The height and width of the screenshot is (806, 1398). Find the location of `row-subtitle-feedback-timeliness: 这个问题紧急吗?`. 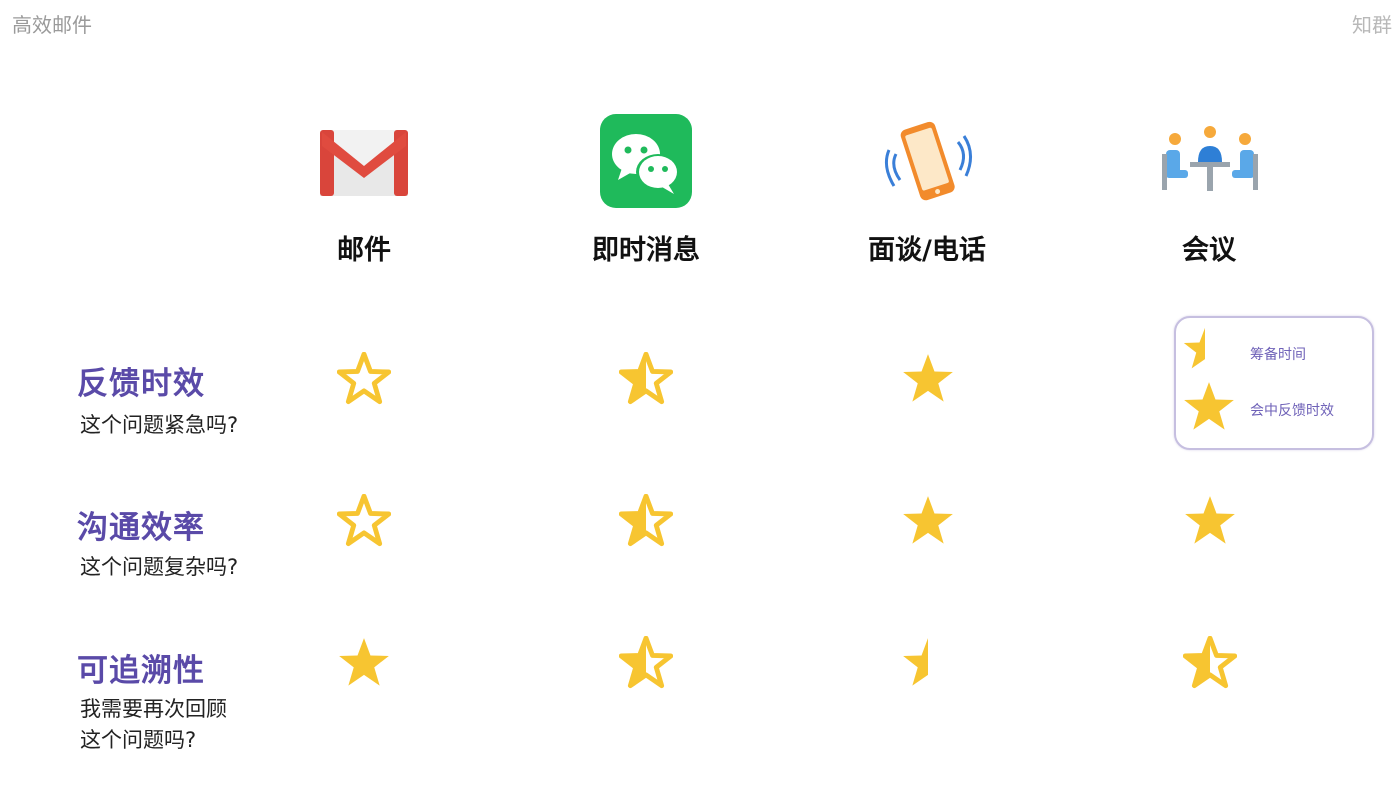

row-subtitle-feedback-timeliness: 这个问题紧急吗? is located at coordinates (159, 425).